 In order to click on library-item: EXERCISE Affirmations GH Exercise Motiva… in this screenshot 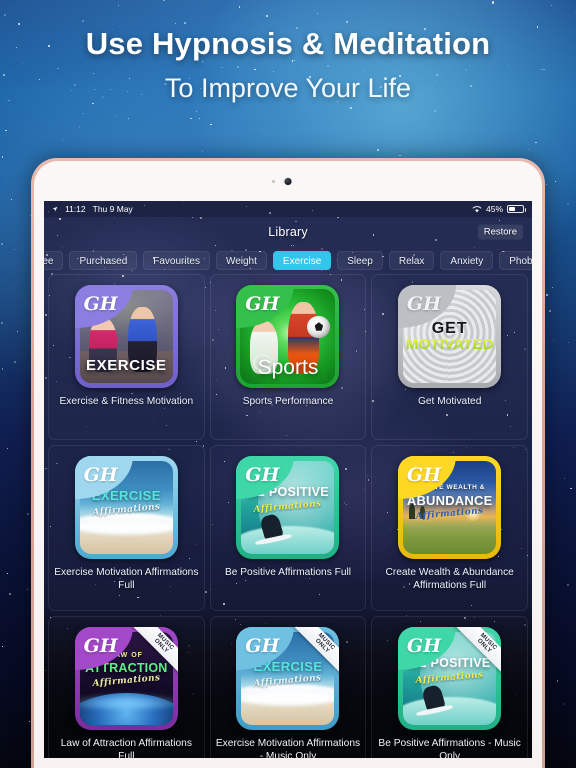, I will do `click(126, 528)`.